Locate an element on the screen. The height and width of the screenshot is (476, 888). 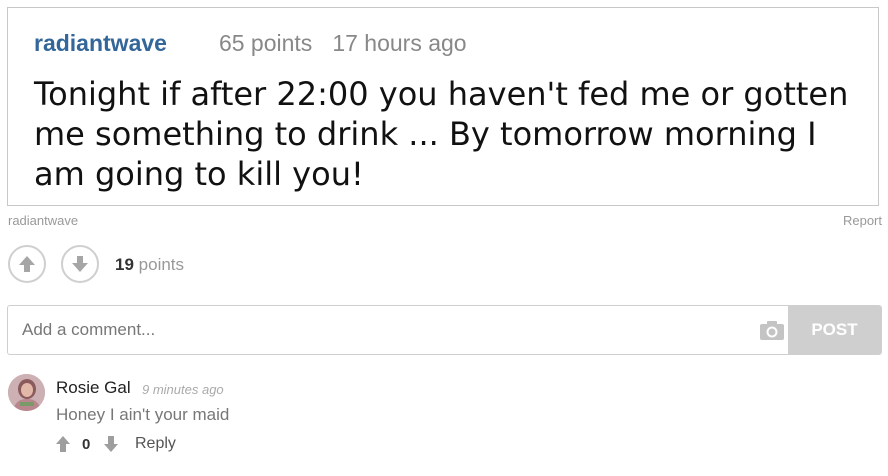
comment-downvote-icon is located at coordinates (111, 444).